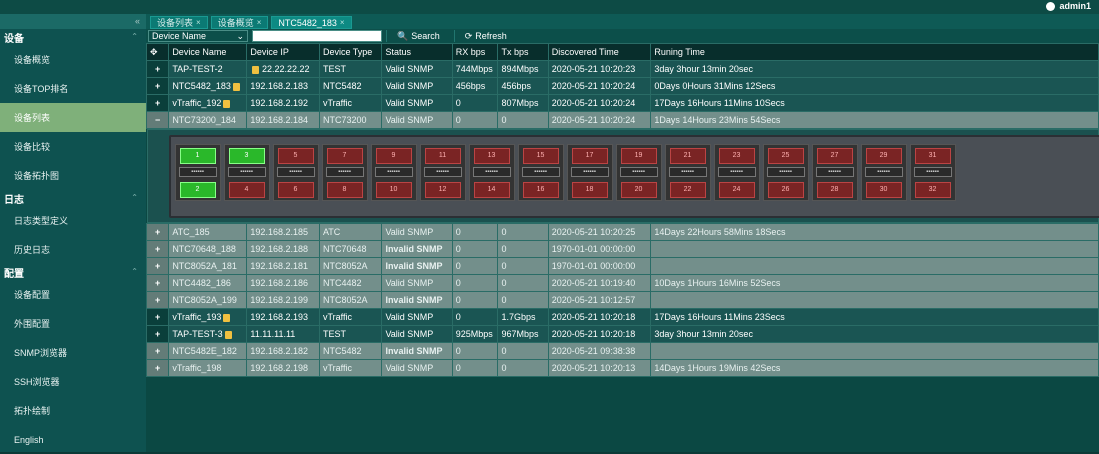  I want to click on port-10: 10, so click(393, 190).